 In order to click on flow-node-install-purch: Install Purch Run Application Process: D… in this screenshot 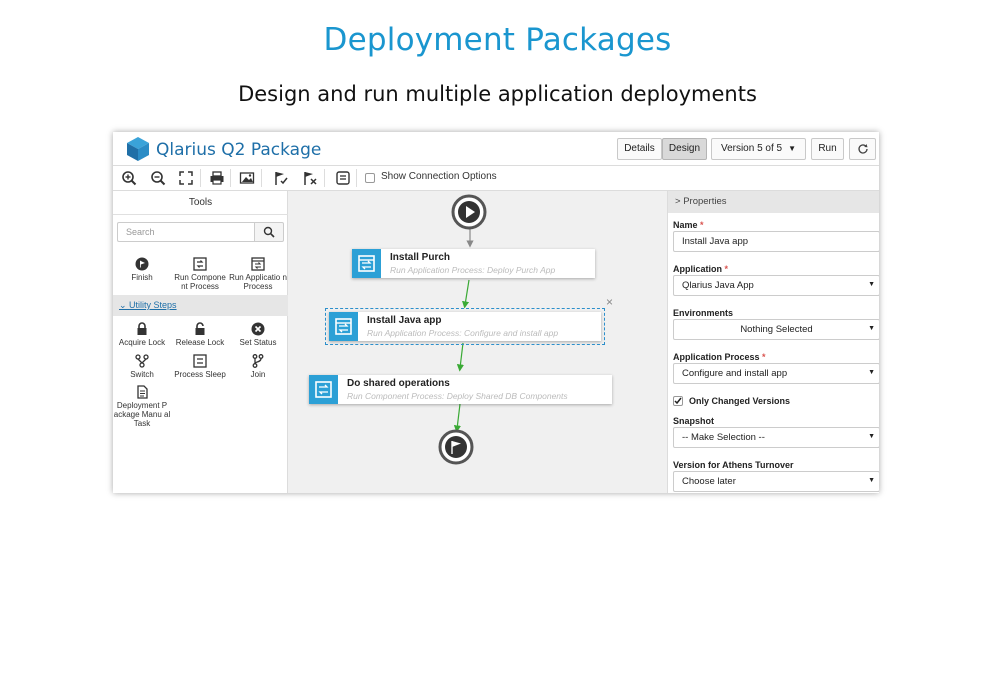, I will do `click(473, 263)`.